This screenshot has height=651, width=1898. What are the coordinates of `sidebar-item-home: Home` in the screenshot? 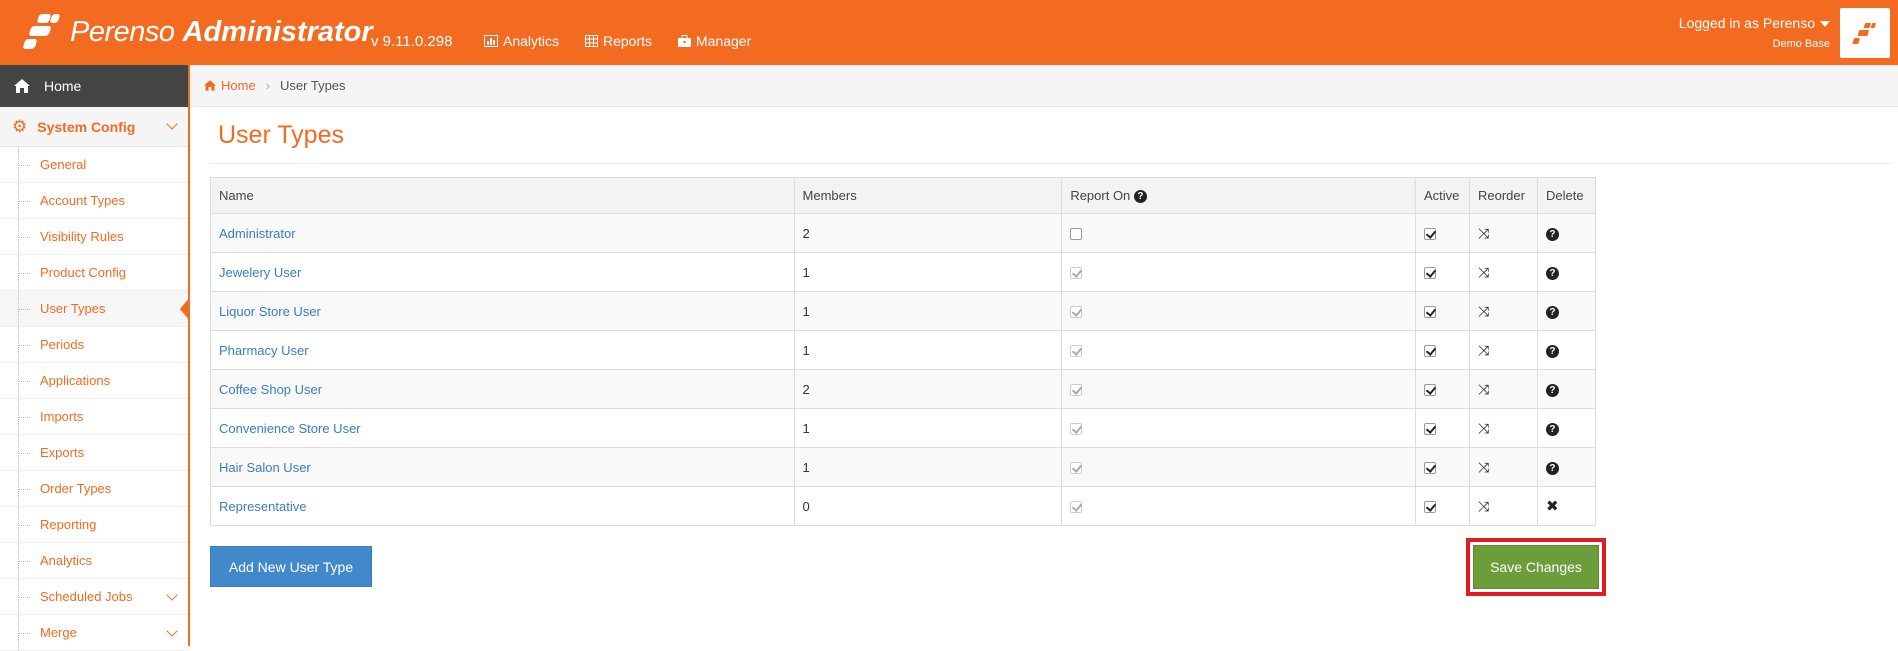 It's located at (94, 86).